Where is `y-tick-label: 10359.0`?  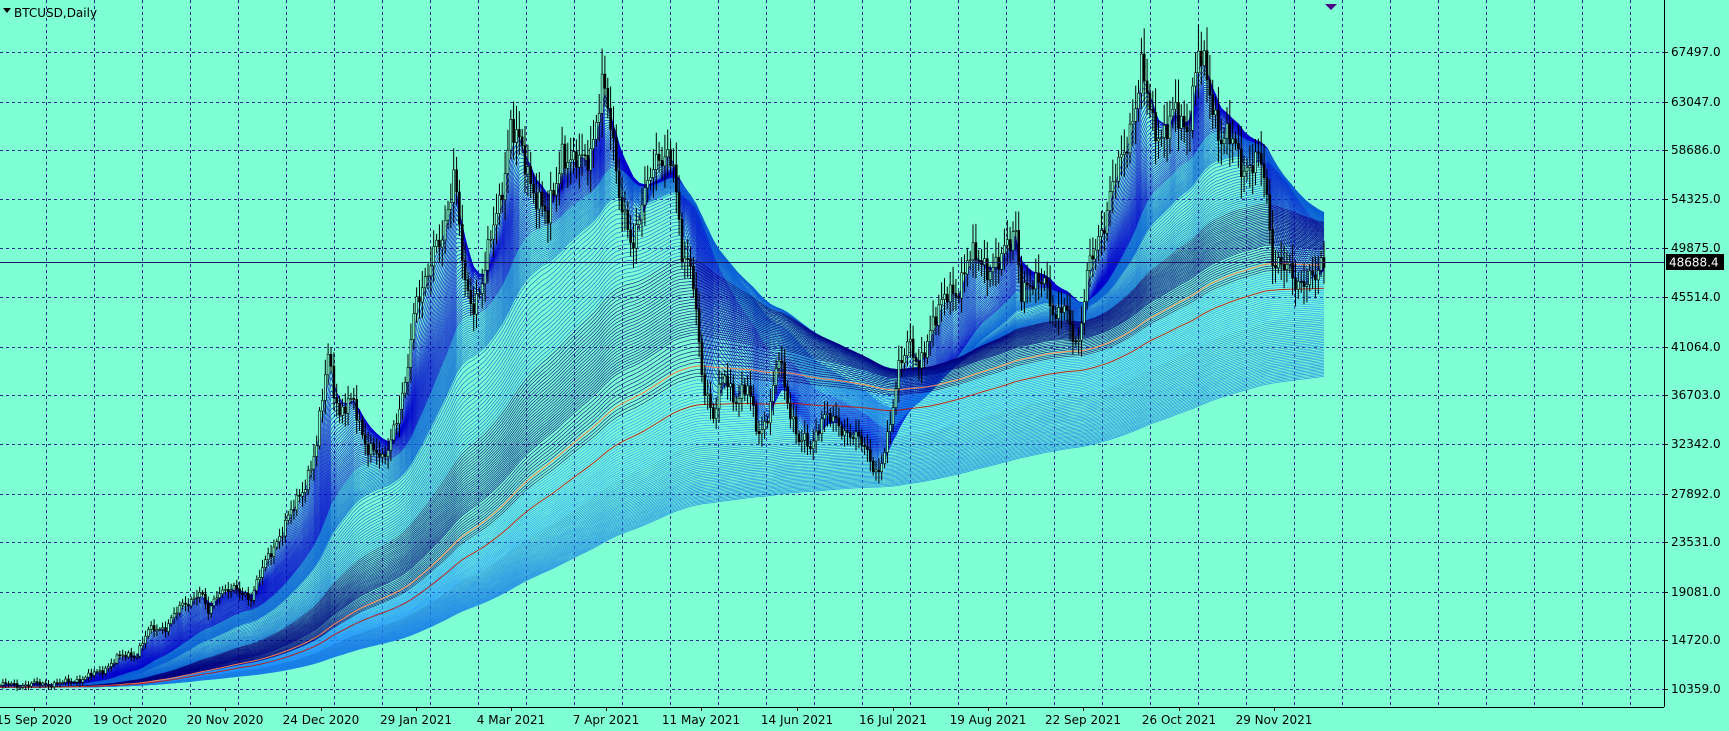 y-tick-label: 10359.0 is located at coordinates (1696, 689).